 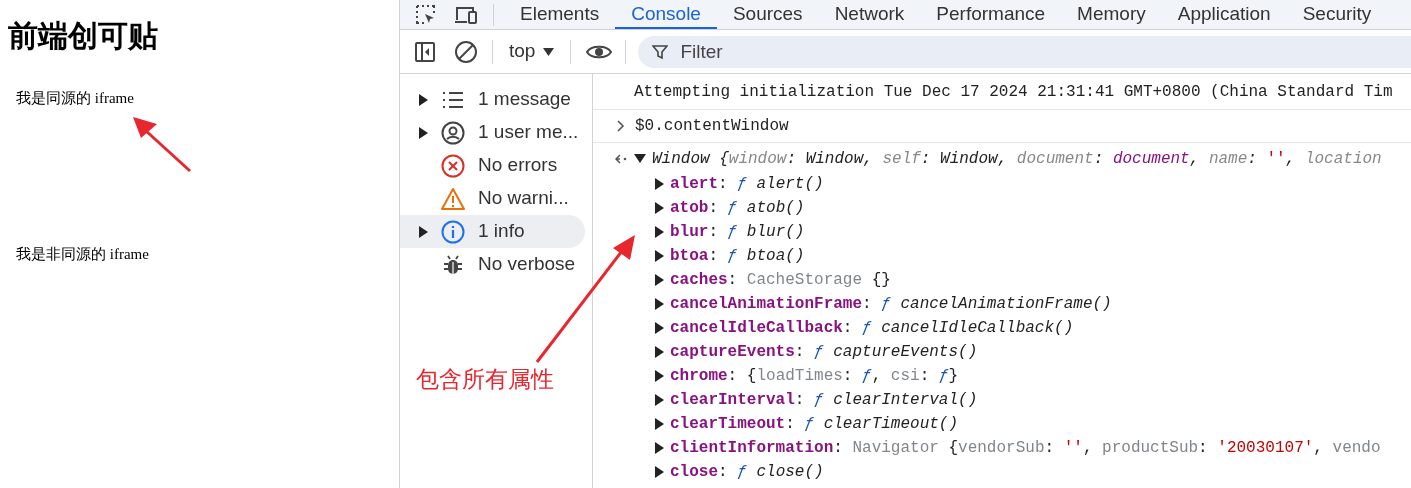 What do you see at coordinates (466, 51) in the screenshot?
I see `clear-icon` at bounding box center [466, 51].